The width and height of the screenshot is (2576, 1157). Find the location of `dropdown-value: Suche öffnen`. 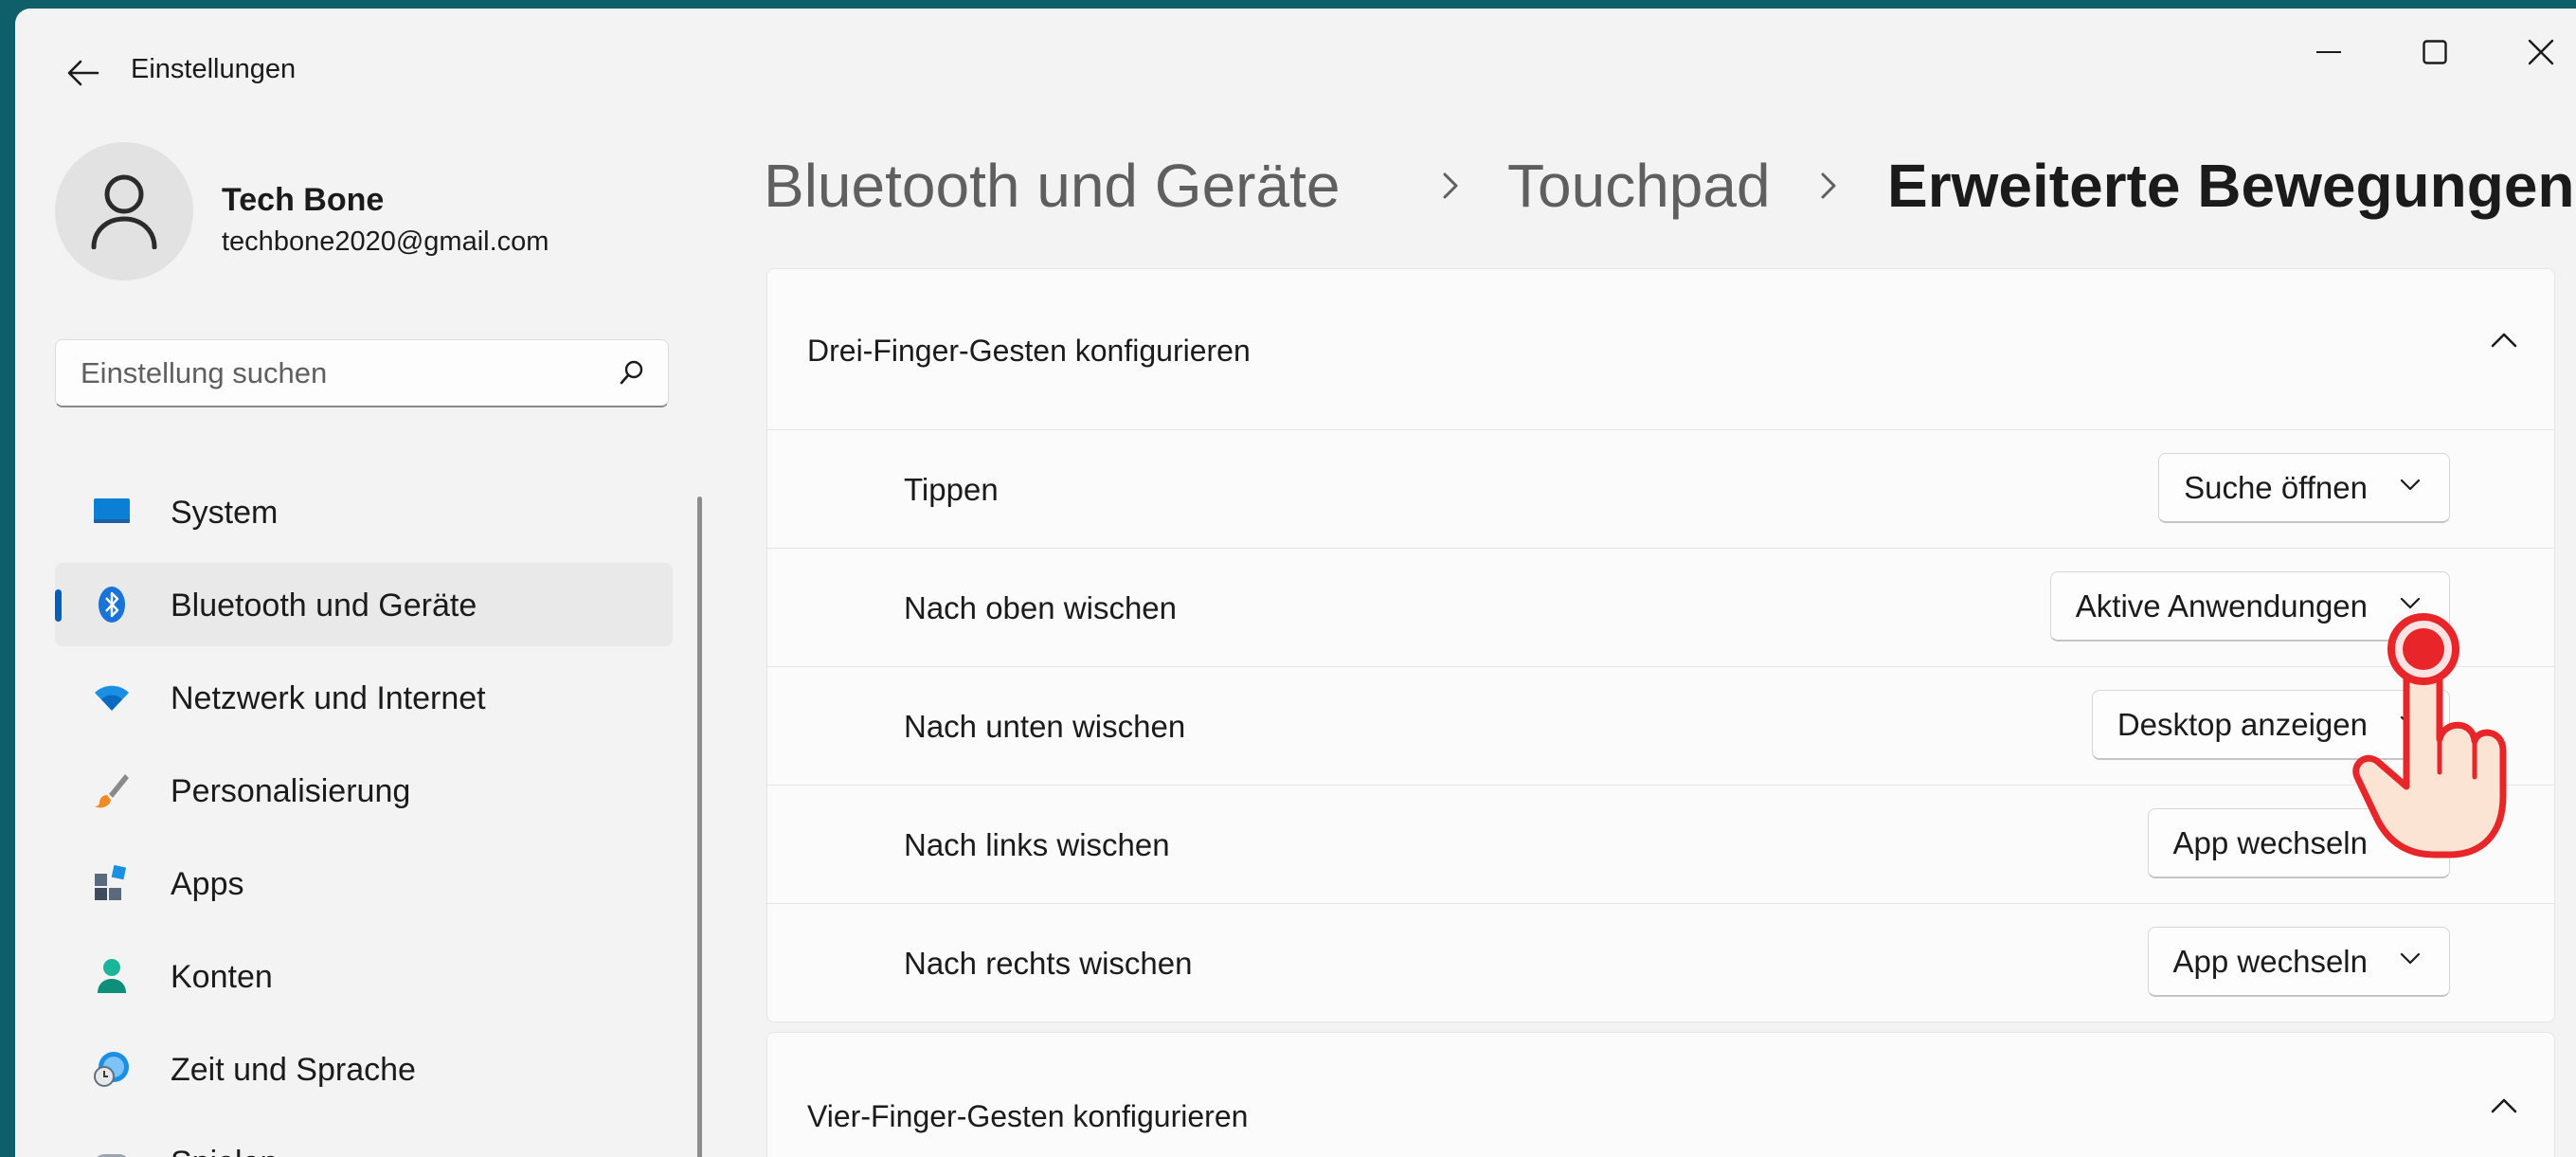

dropdown-value: Suche öffnen is located at coordinates (2276, 487).